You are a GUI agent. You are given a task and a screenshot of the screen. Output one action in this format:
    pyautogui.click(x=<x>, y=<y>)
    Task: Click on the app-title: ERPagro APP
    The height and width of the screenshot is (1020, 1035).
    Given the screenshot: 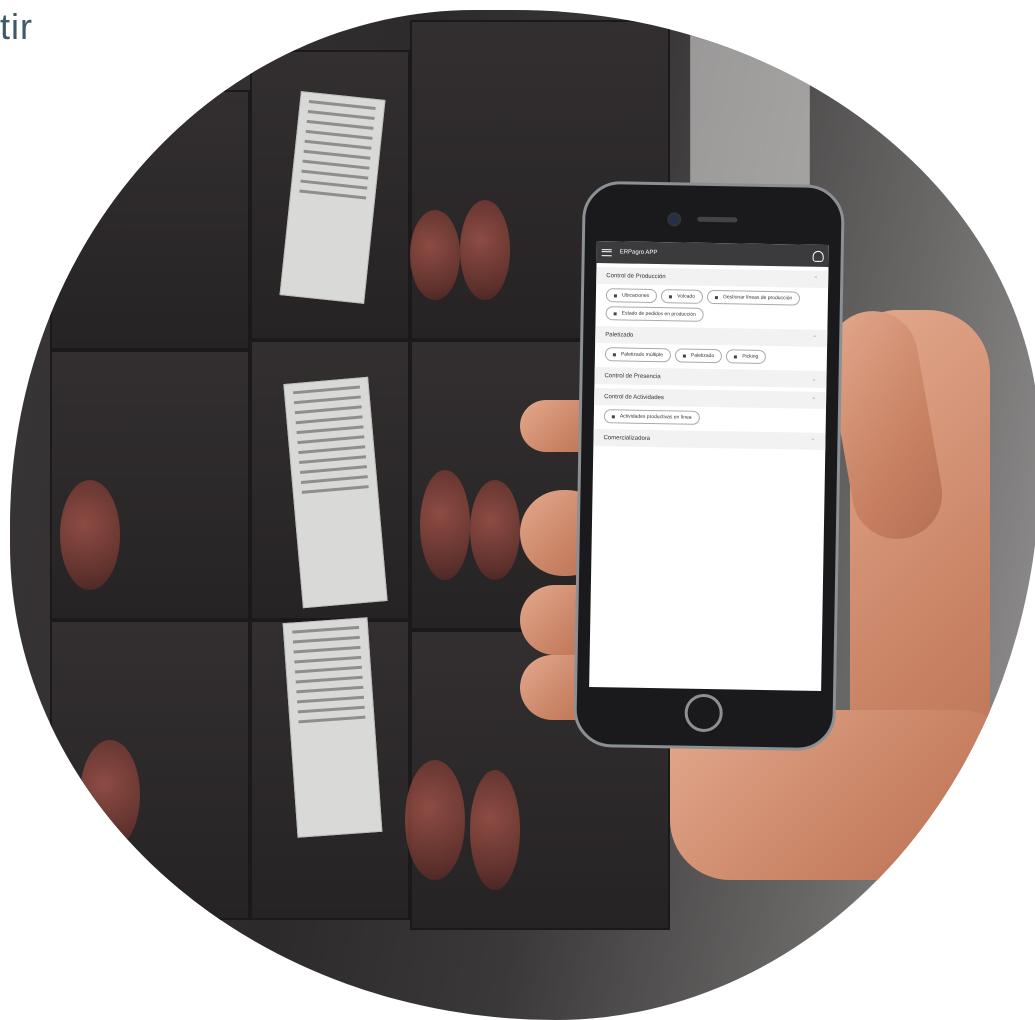 What is the action you would take?
    pyautogui.click(x=638, y=253)
    